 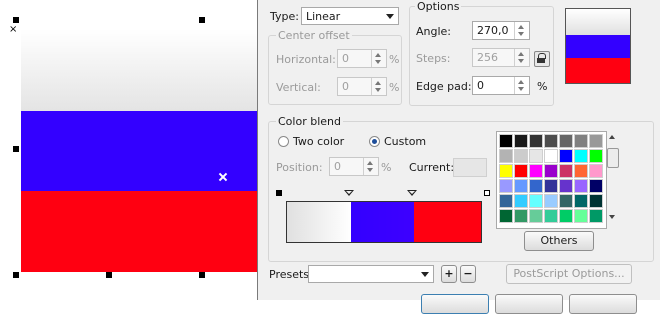 I want to click on horizontal-offset-spinner: 0, so click(x=362, y=58).